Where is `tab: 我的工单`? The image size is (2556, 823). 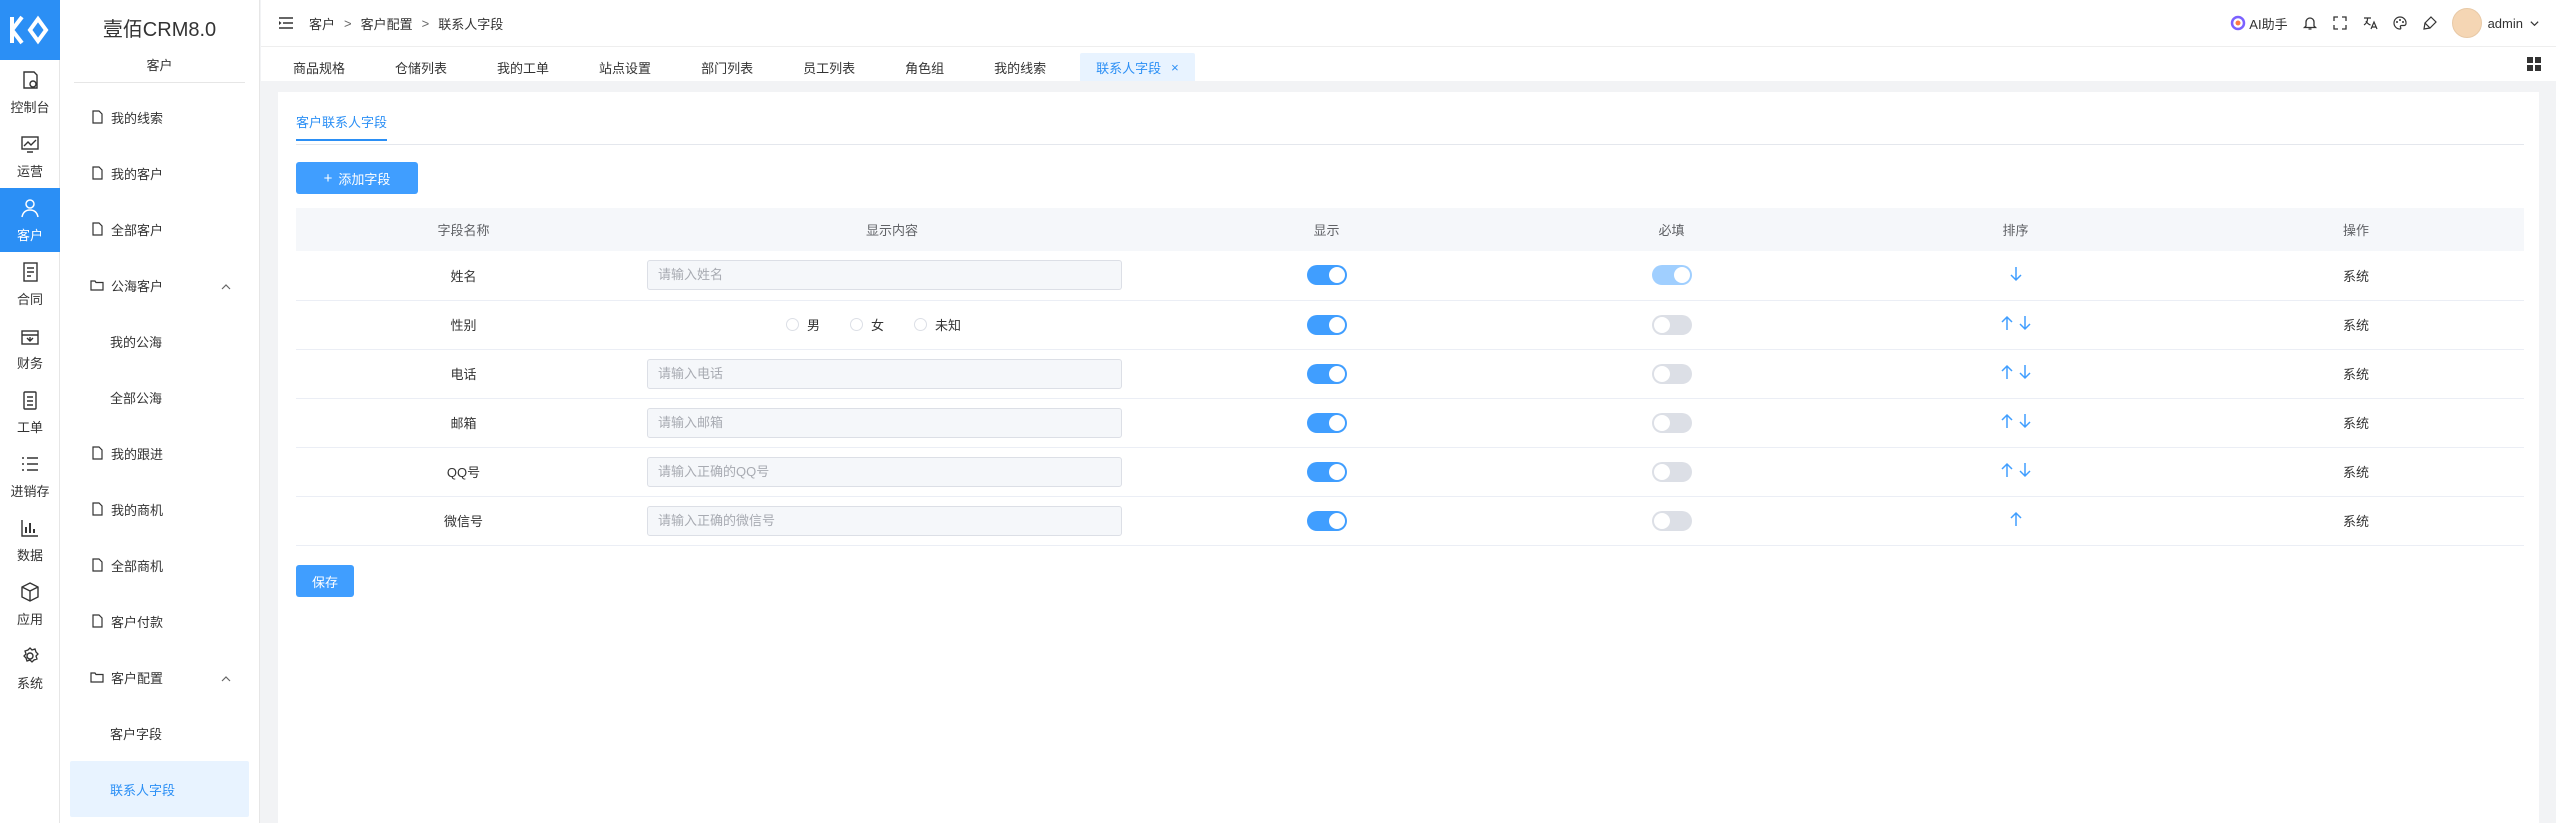 tab: 我的工单 is located at coordinates (523, 67).